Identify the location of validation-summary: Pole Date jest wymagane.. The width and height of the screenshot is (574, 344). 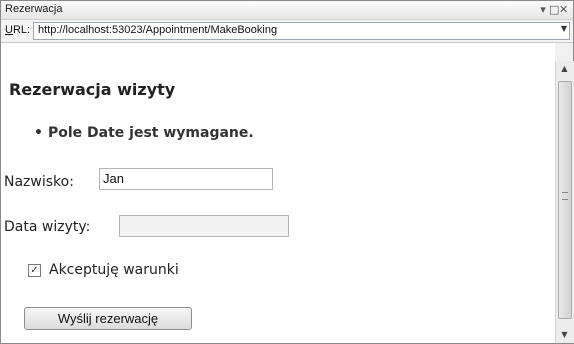
(144, 133).